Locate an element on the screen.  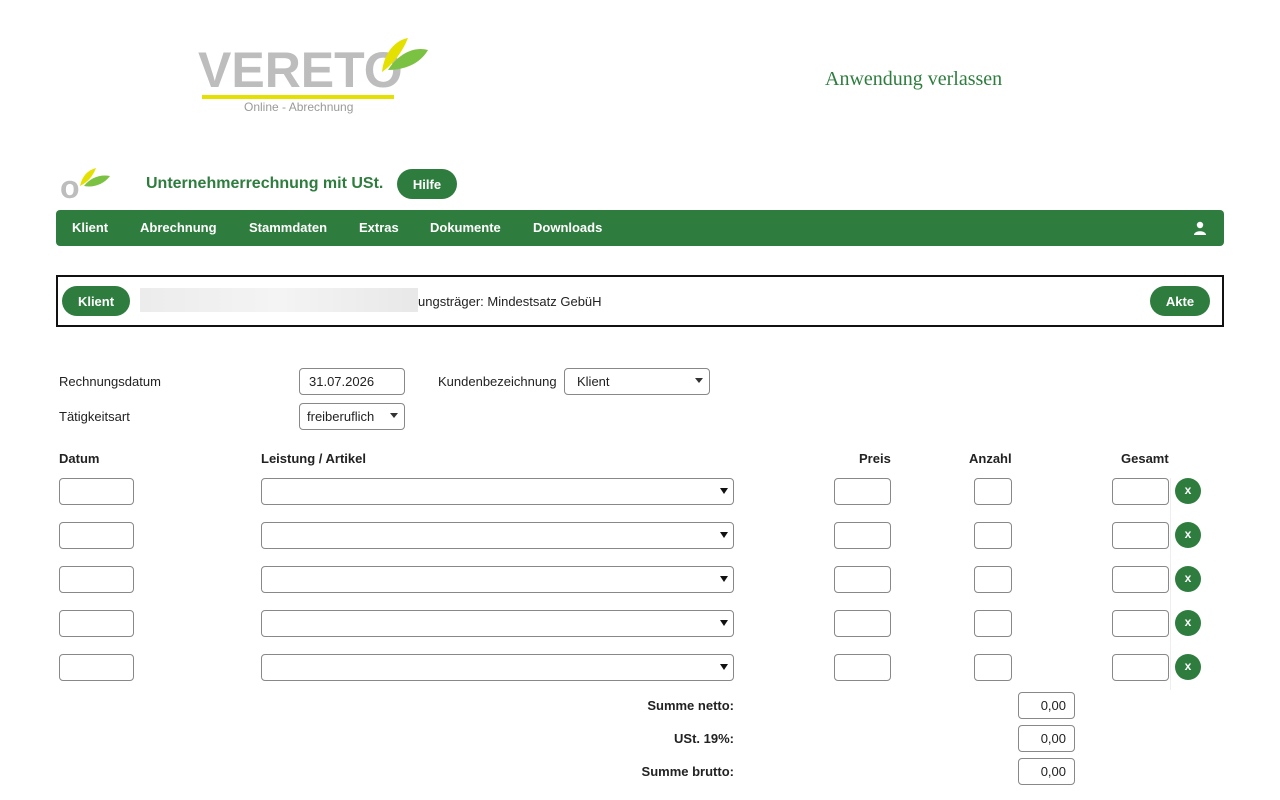
net-total-field: 0,00 is located at coordinates (1046, 705).